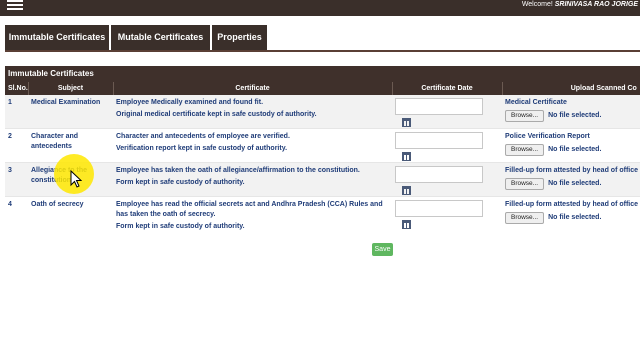 Image resolution: width=640 pixels, height=360 pixels. I want to click on upload-label: Police Verification Report, so click(547, 136).